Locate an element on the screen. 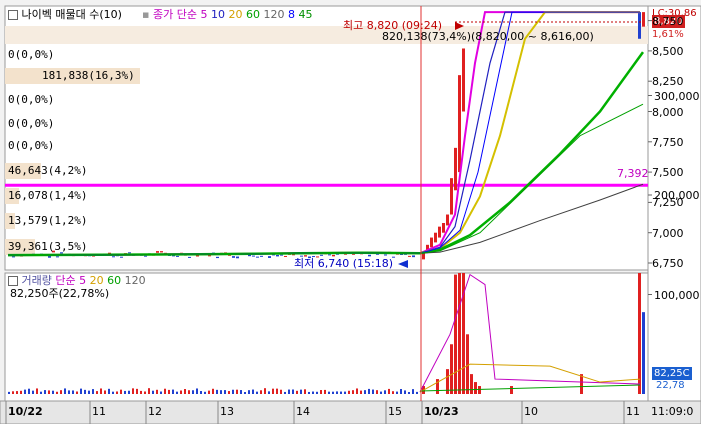 The height and width of the screenshot is (428, 701). volume-profile-label: 13,579(1,2%) is located at coordinates (48, 220).